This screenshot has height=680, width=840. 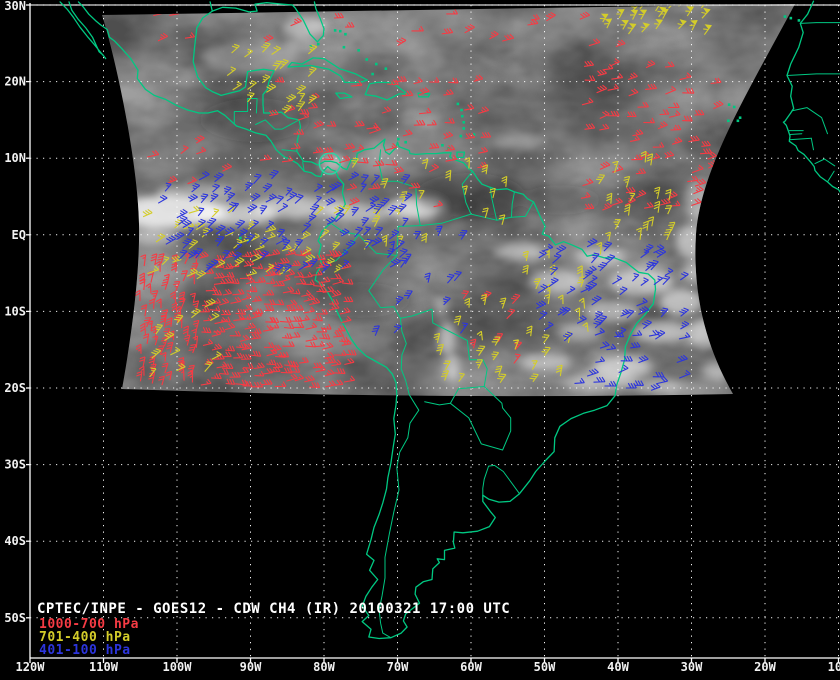 What do you see at coordinates (19, 235) in the screenshot?
I see `lat-tick-label: EQ` at bounding box center [19, 235].